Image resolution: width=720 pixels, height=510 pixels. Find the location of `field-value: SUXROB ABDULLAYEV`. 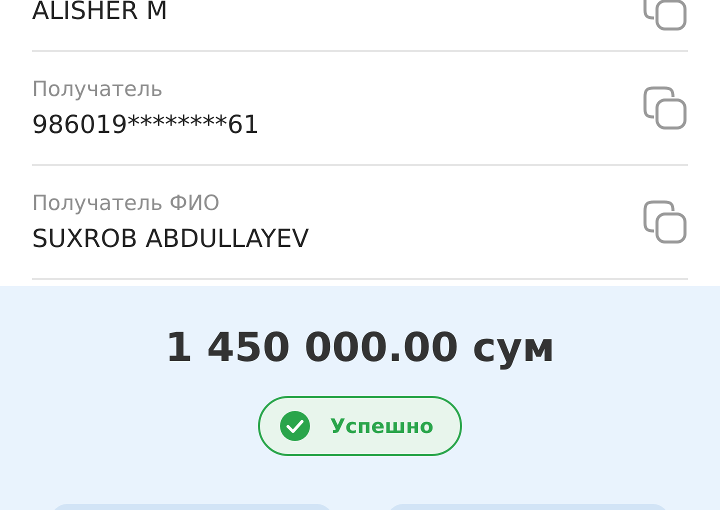

field-value: SUXROB ABDULLAYEV is located at coordinates (171, 239).